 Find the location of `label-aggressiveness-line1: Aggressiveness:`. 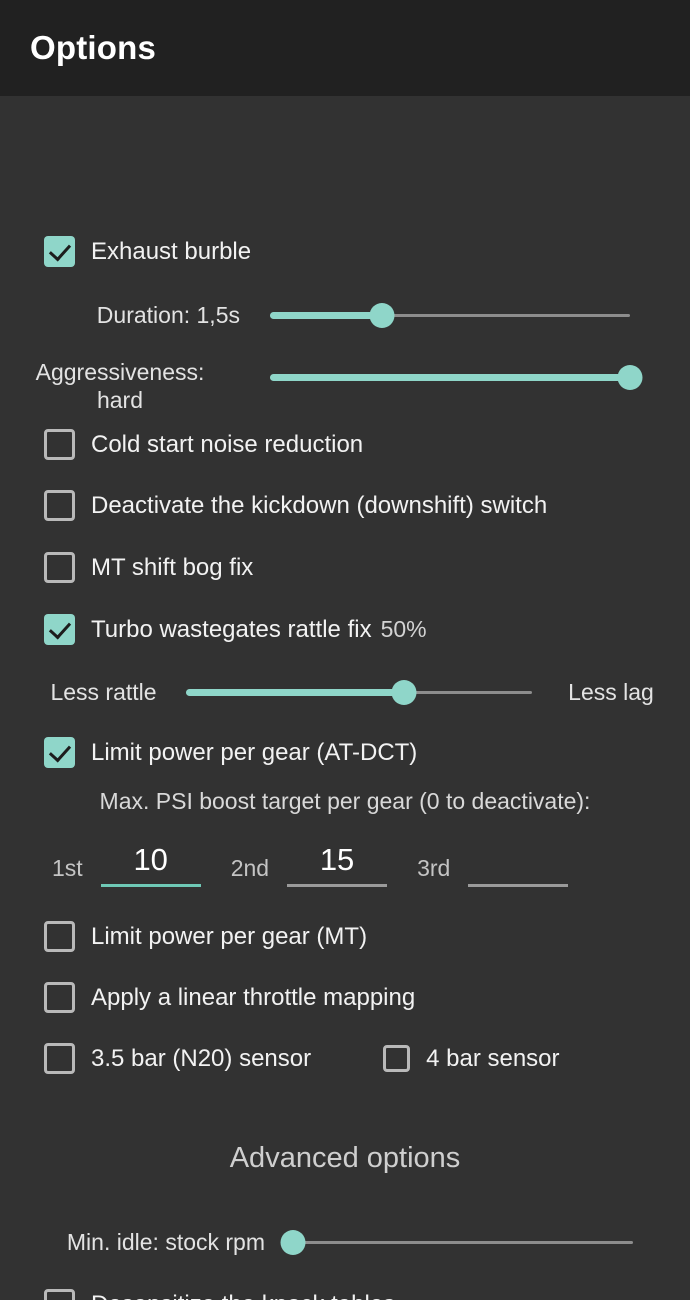

label-aggressiveness-line1: Aggressiveness: is located at coordinates (120, 372).